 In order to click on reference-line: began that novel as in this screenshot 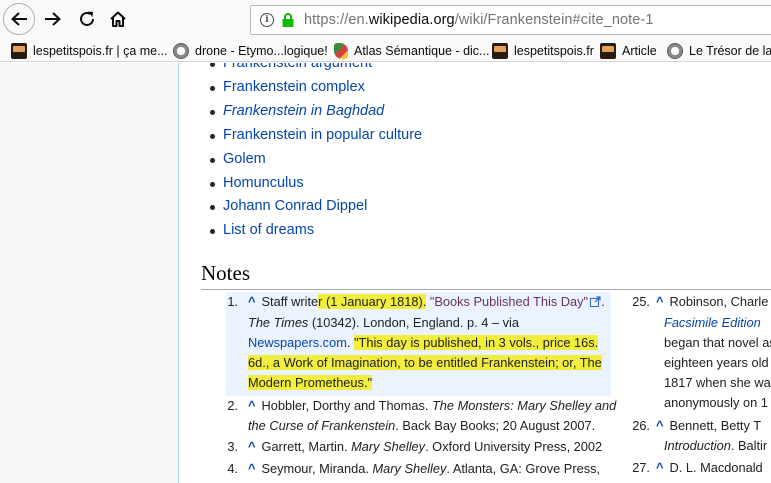, I will do `click(717, 343)`.